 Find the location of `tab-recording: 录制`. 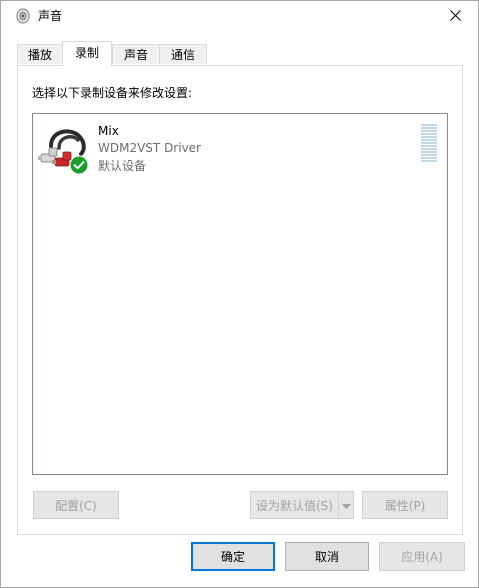

tab-recording: 录制 is located at coordinates (87, 53).